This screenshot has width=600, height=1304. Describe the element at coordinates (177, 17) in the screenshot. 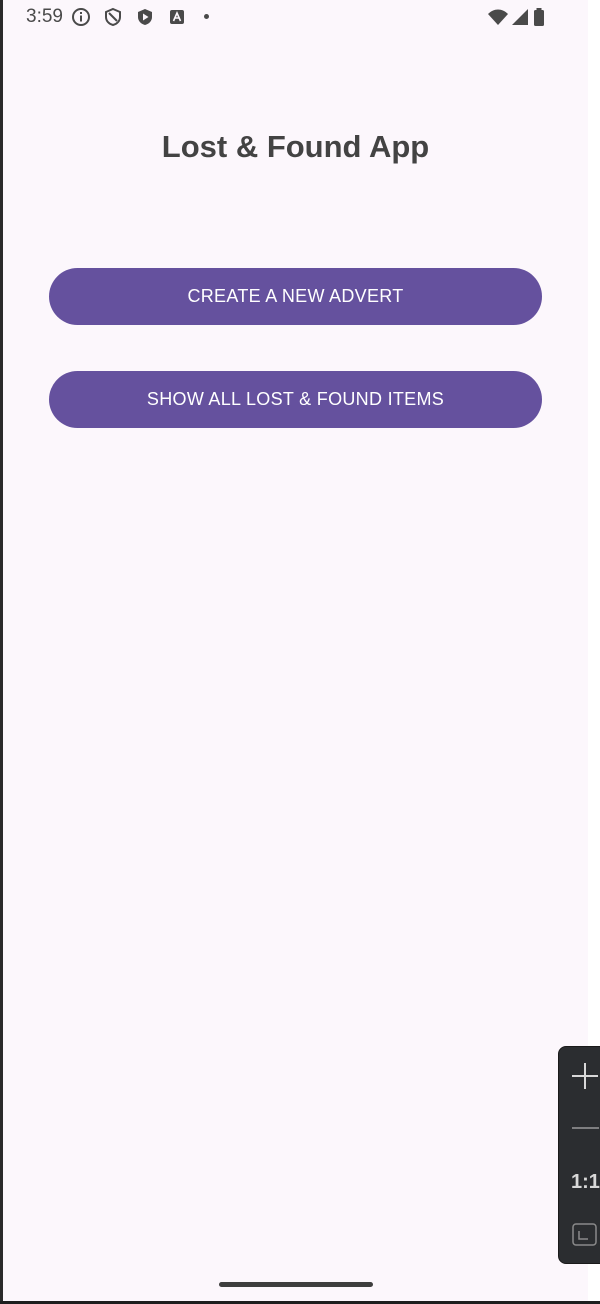

I see `text-a-icon` at that location.